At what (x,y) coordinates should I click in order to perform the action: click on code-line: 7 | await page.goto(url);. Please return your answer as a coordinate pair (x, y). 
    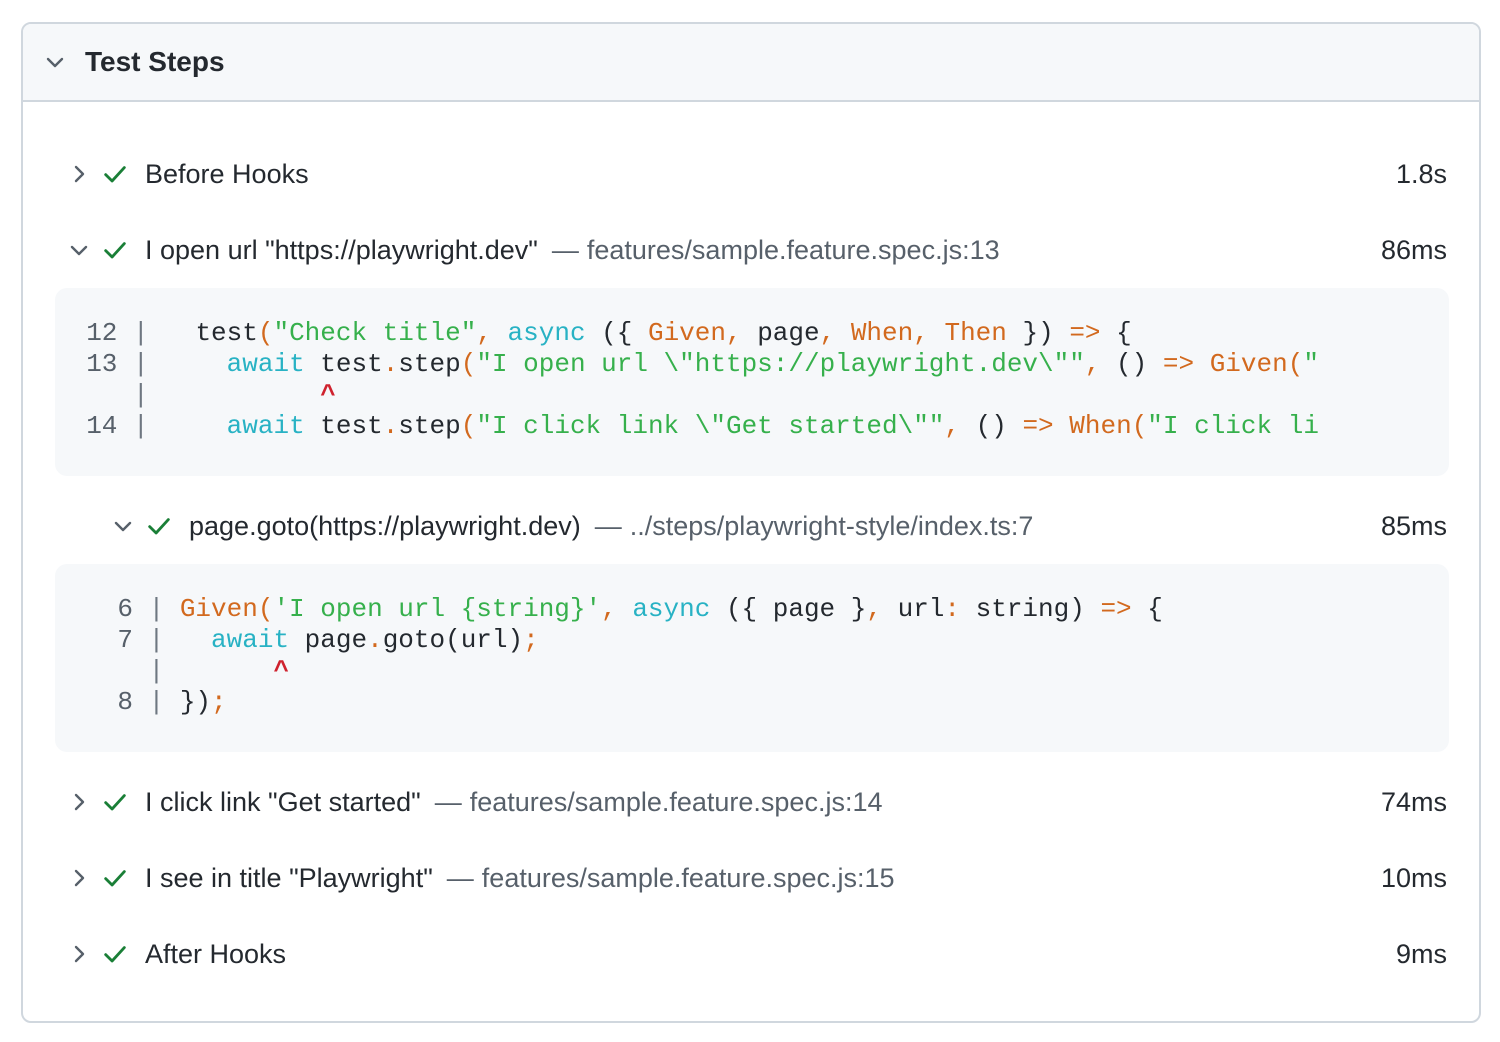
    Looking at the image, I should click on (752, 640).